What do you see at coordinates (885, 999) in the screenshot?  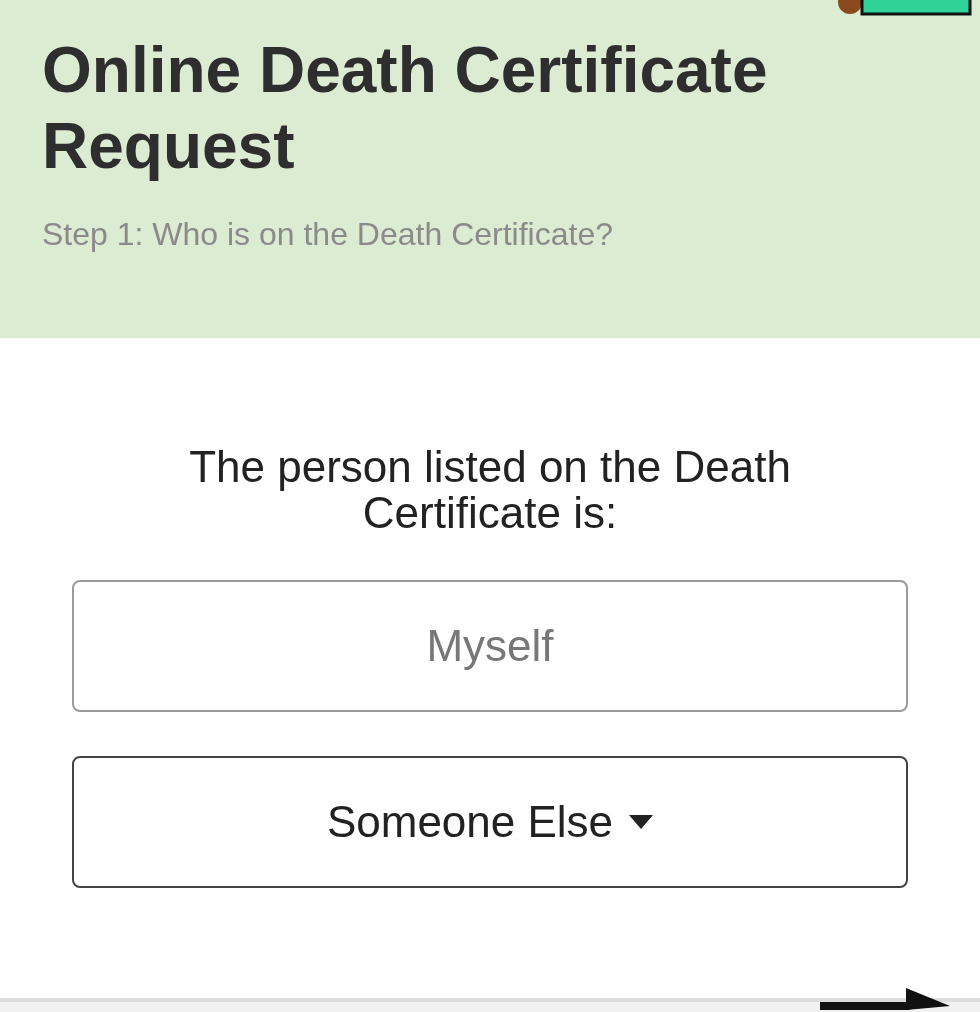 I see `arrow-icon` at bounding box center [885, 999].